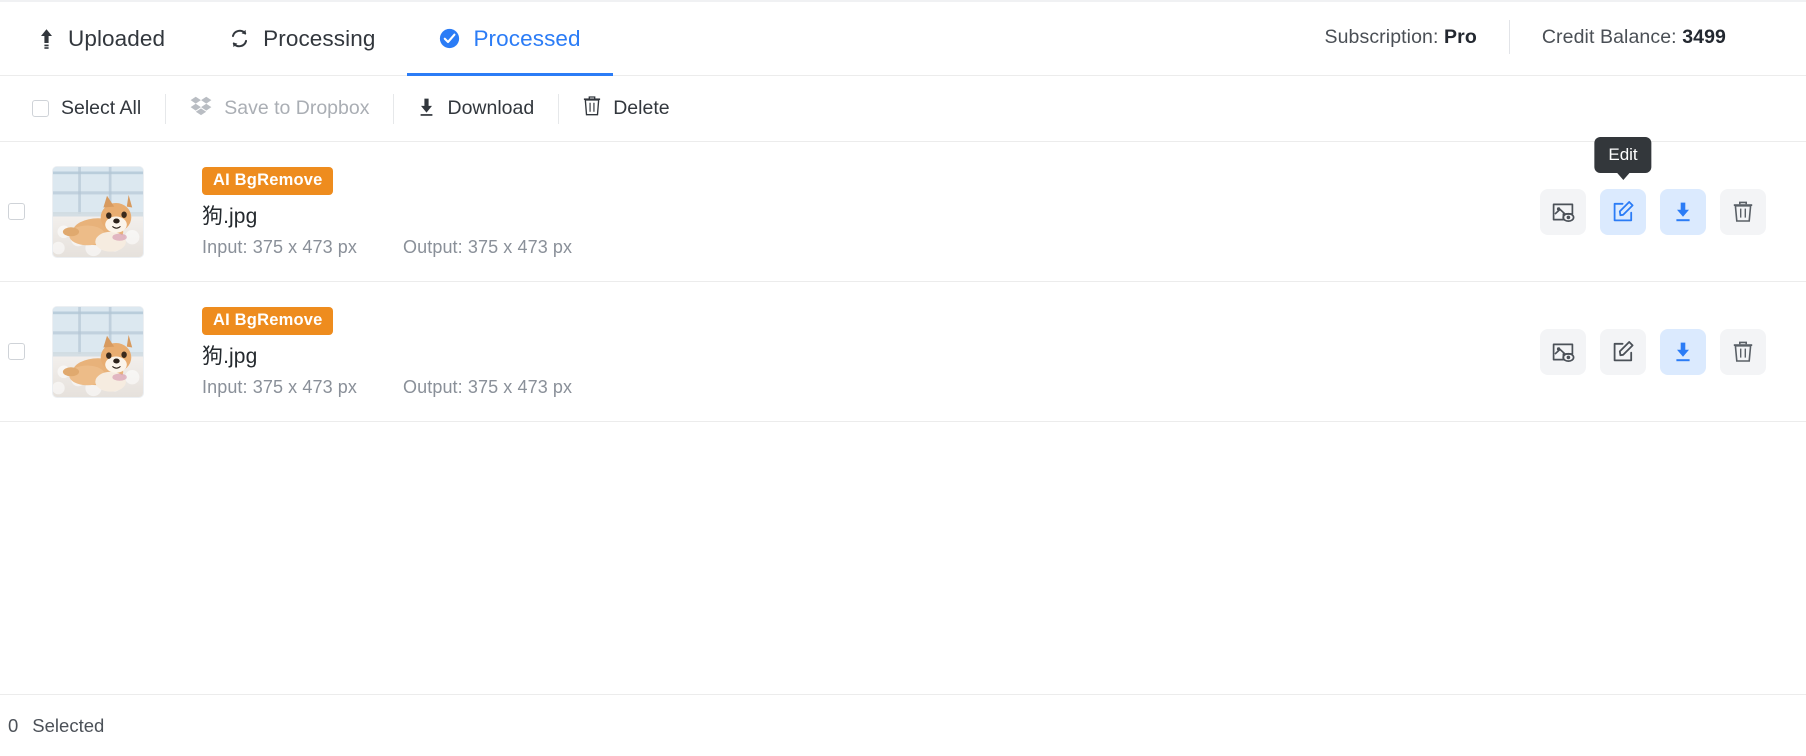 The width and height of the screenshot is (1806, 756). Describe the element at coordinates (1673, 185) in the screenshot. I see `row-actions: Edit` at that location.